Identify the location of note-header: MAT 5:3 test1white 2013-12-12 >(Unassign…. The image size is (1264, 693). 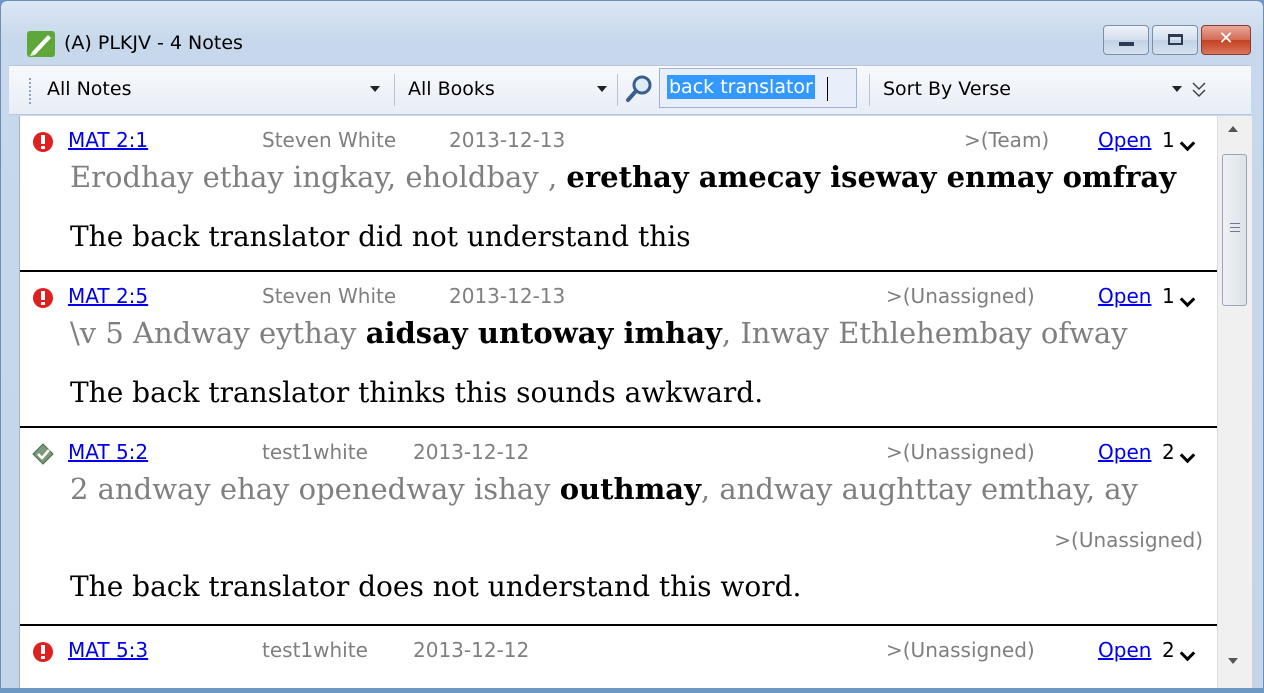
(619, 644).